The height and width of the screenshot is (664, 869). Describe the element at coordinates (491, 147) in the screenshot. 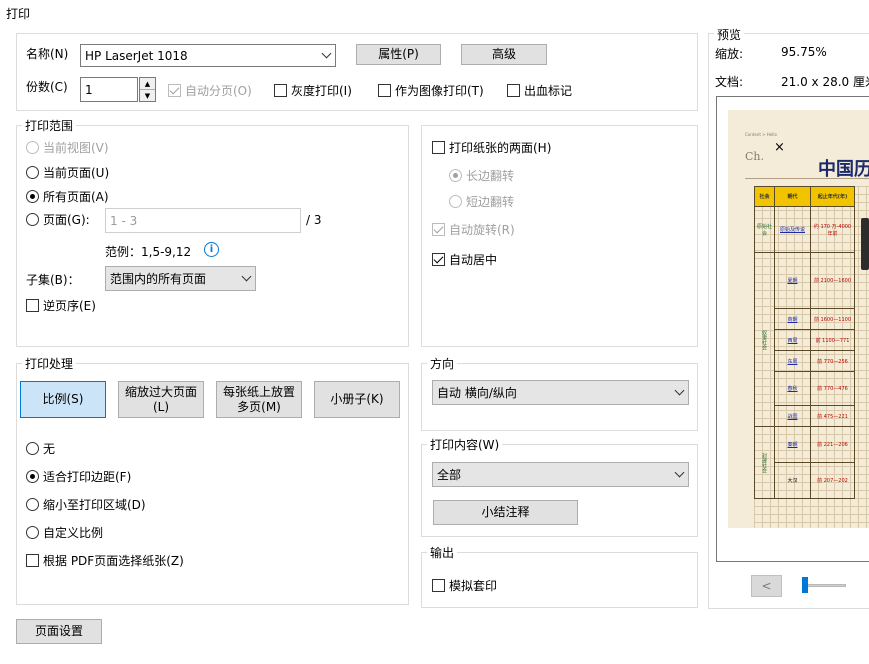

I see `both-sides-checkbox: 打印纸张的两面(H)` at that location.